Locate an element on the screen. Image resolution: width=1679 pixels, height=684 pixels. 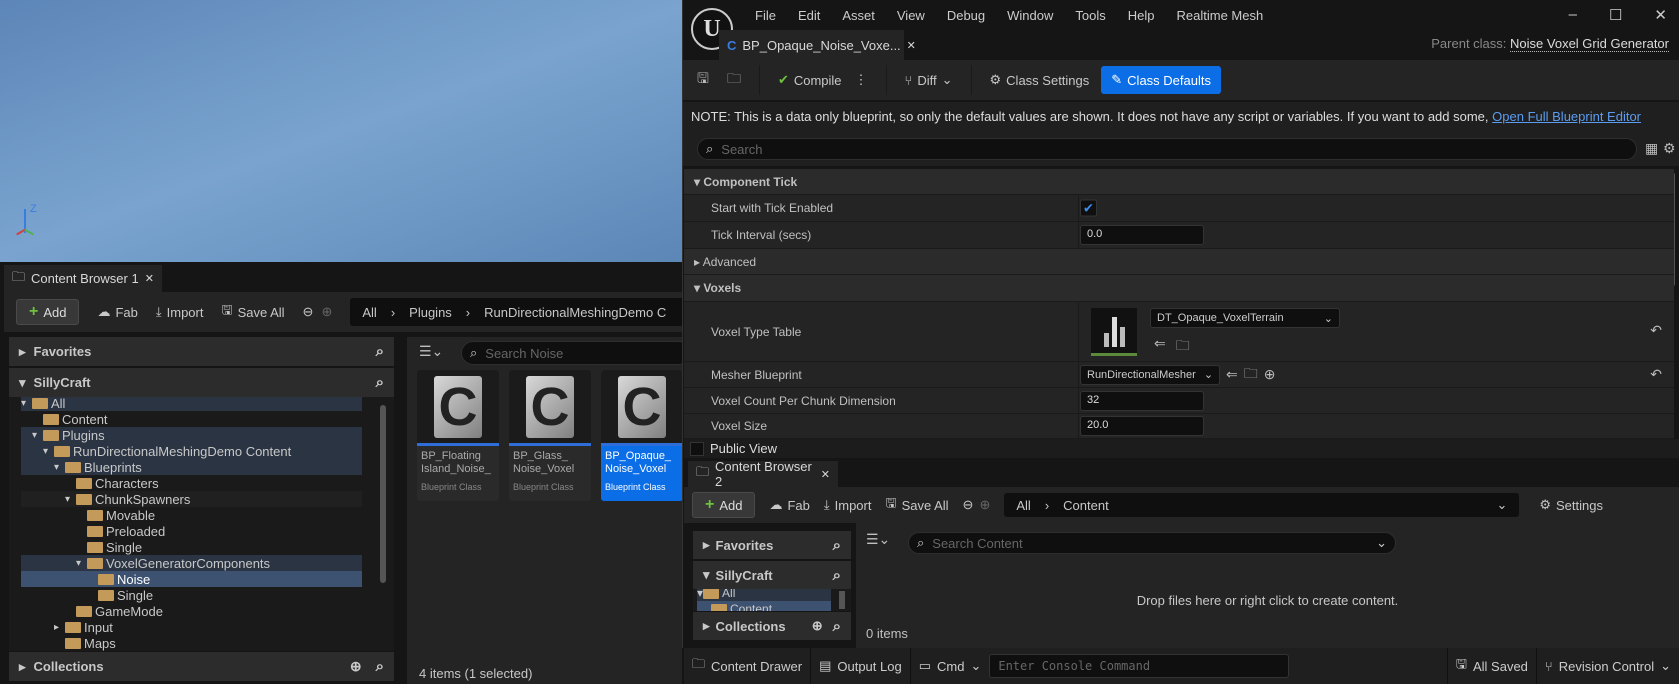
category-advanced: ▸ Advanced is located at coordinates (1179, 262).